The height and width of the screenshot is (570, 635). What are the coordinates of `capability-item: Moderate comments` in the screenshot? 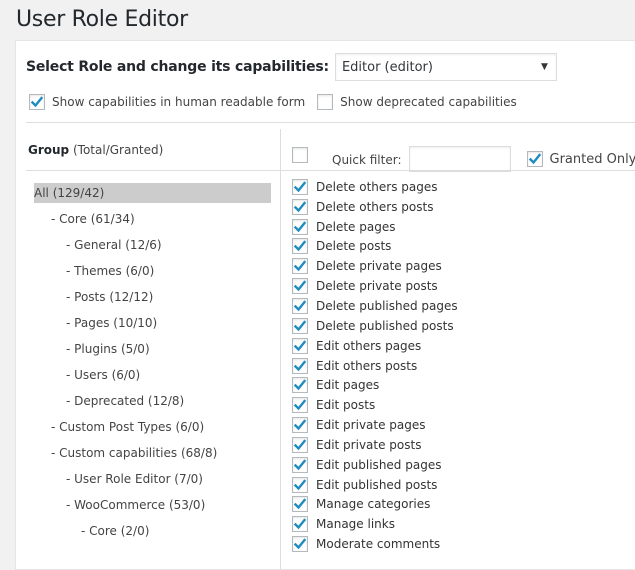 It's located at (375, 544).